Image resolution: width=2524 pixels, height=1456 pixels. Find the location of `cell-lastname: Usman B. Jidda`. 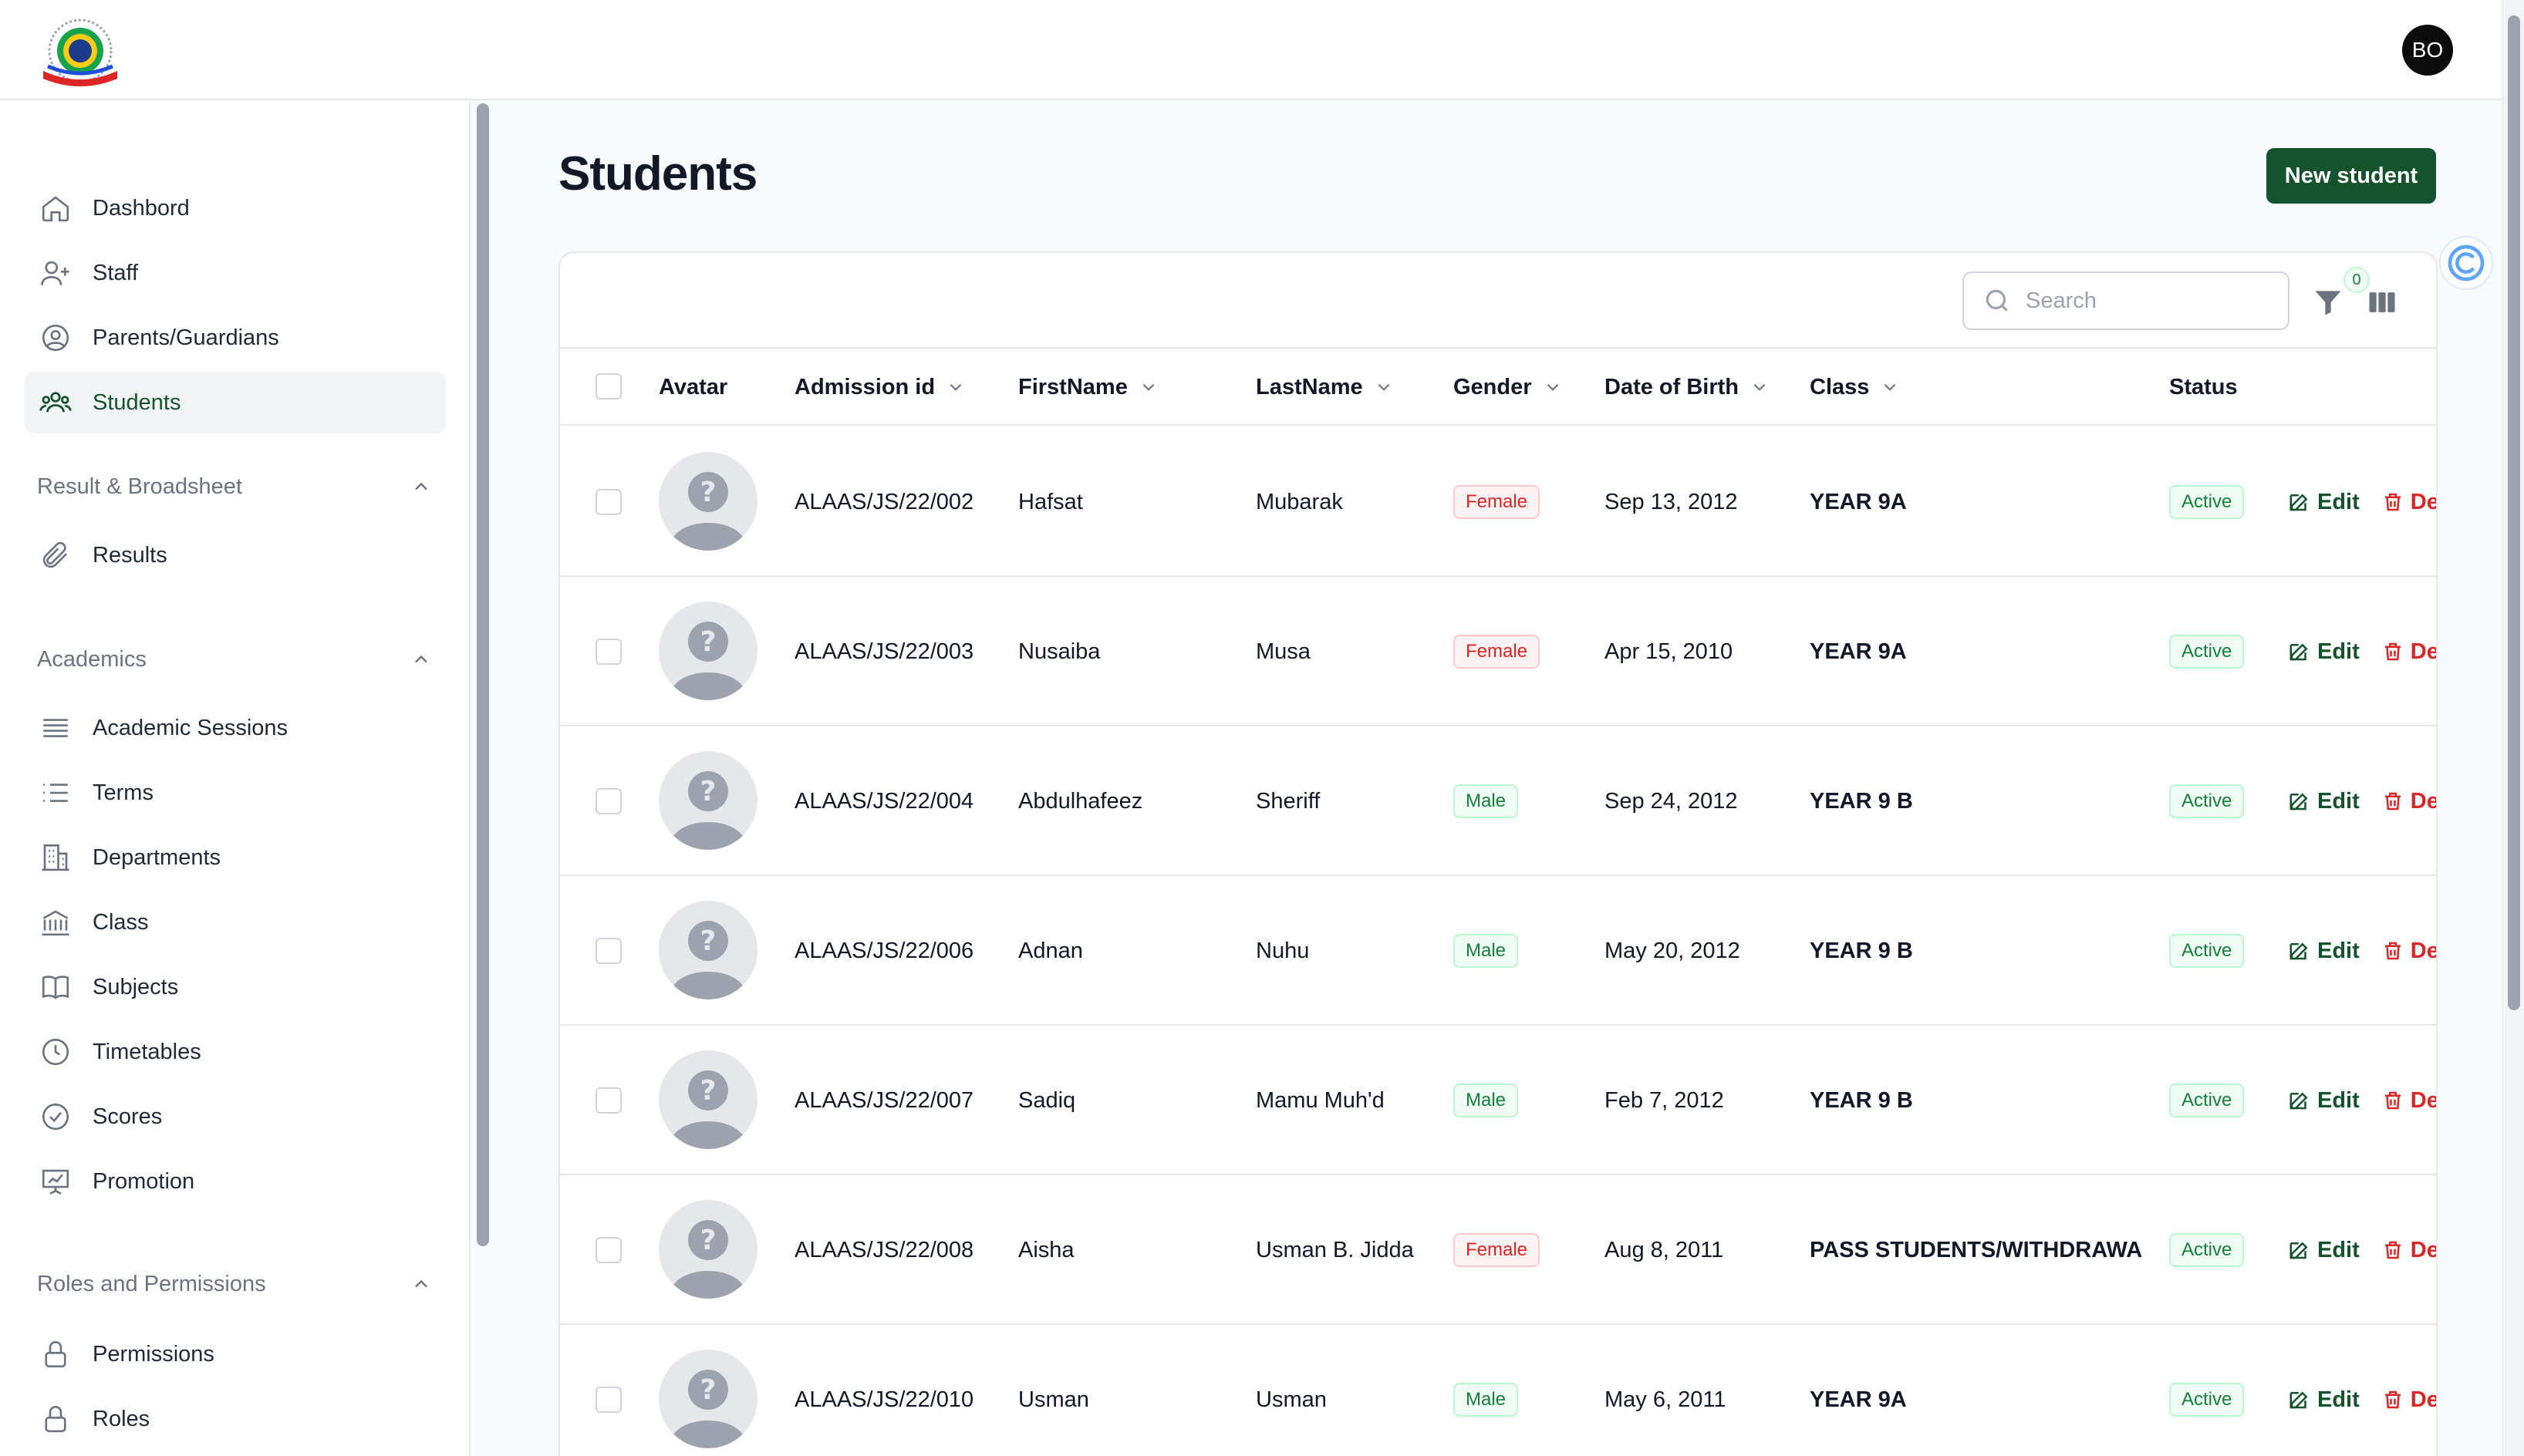

cell-lastname: Usman B. Jidda is located at coordinates (1335, 1250).